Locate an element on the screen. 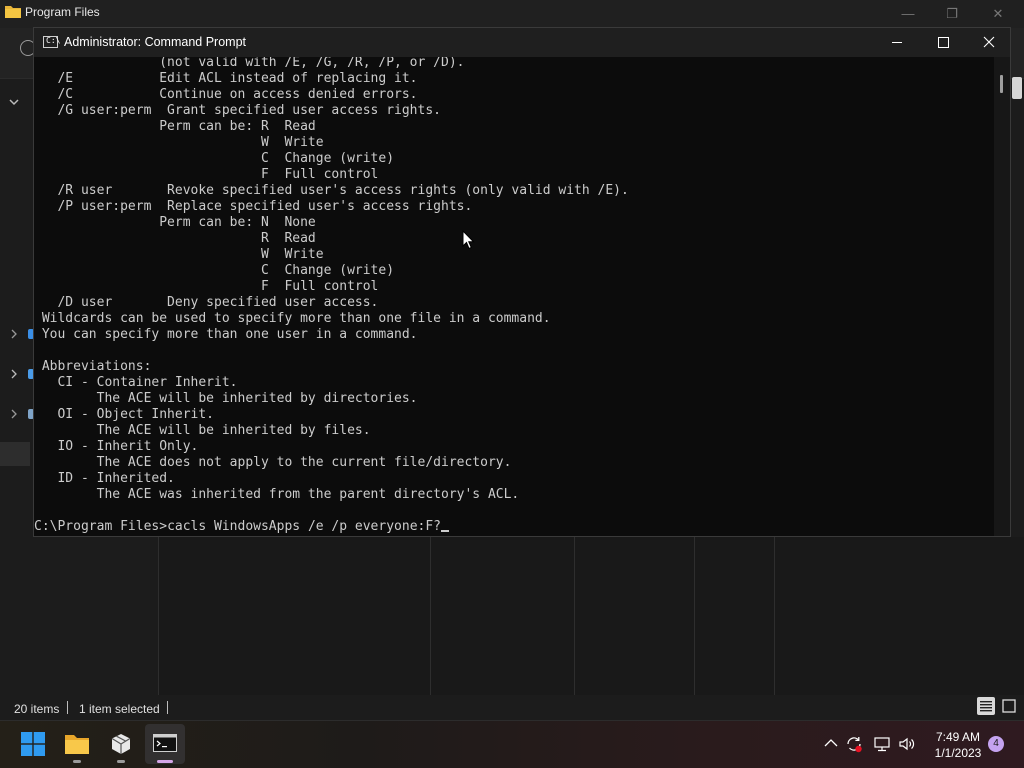 The height and width of the screenshot is (768, 1024). maximize-icon is located at coordinates (943, 42).